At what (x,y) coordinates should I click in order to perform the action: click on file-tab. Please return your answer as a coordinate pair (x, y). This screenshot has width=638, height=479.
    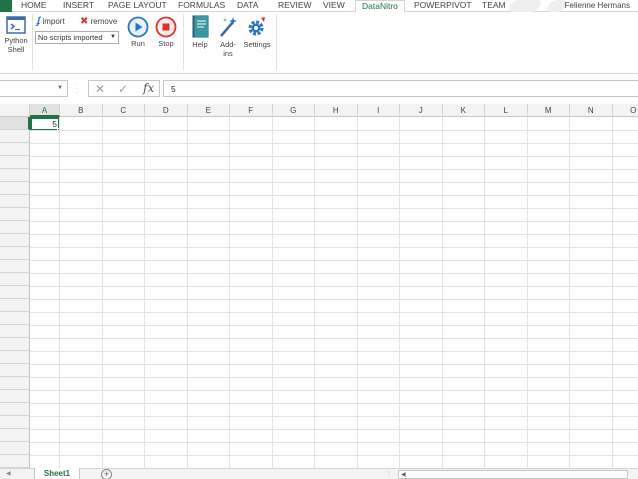
    Looking at the image, I should click on (6, 6).